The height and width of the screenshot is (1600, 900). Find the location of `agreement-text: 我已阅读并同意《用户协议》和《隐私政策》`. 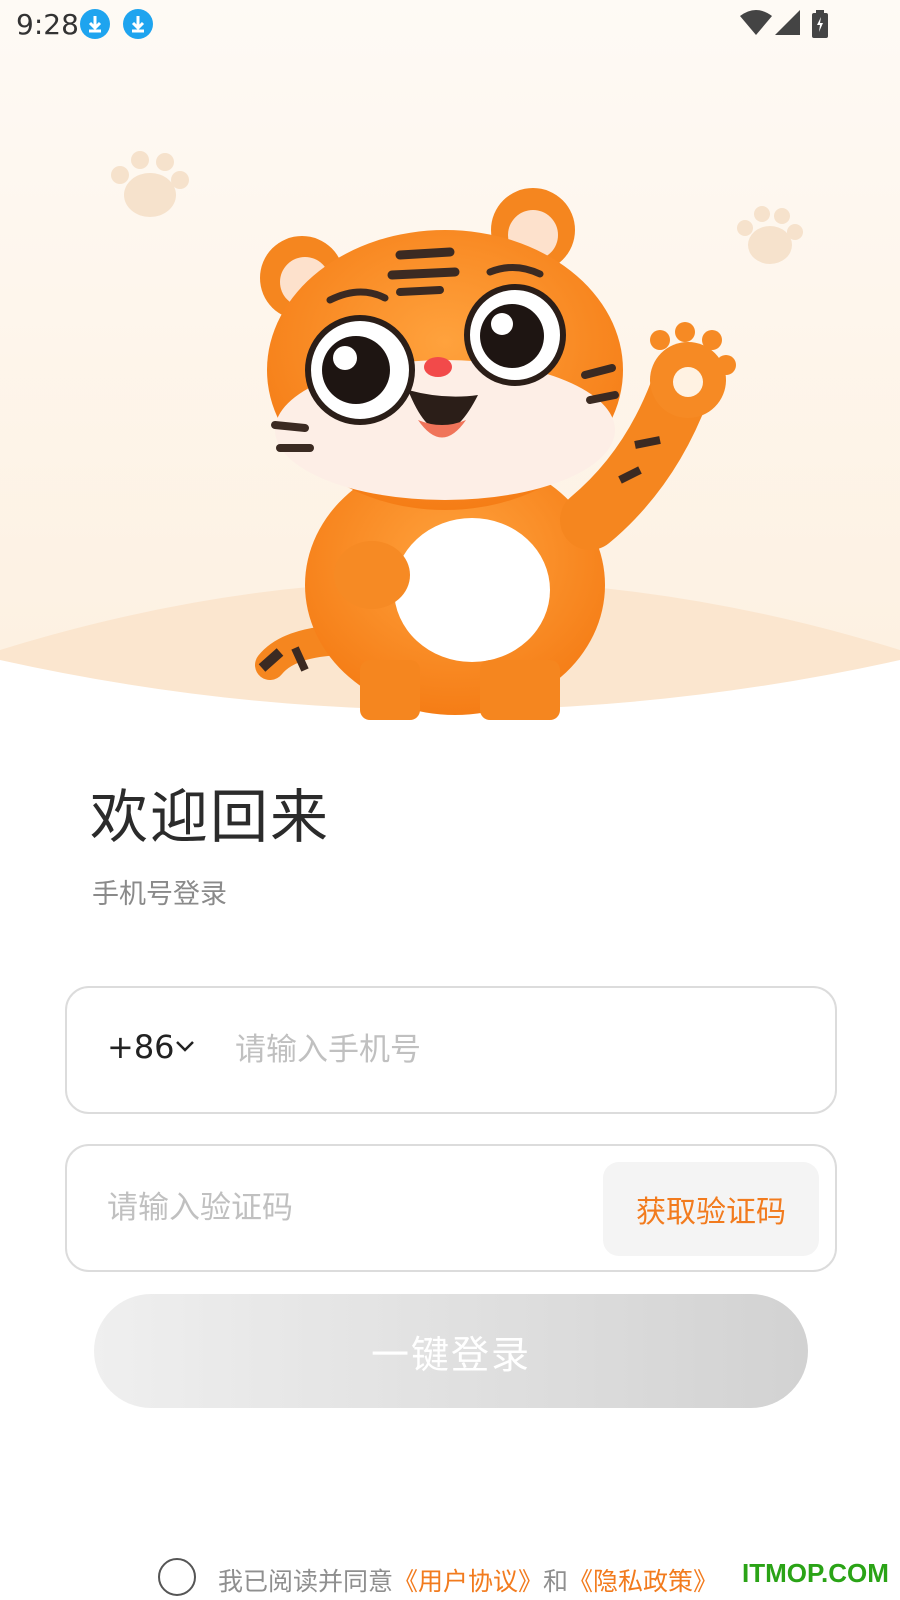

agreement-text: 我已阅读并同意《用户协议》和《隐私政策》 is located at coordinates (468, 1580).